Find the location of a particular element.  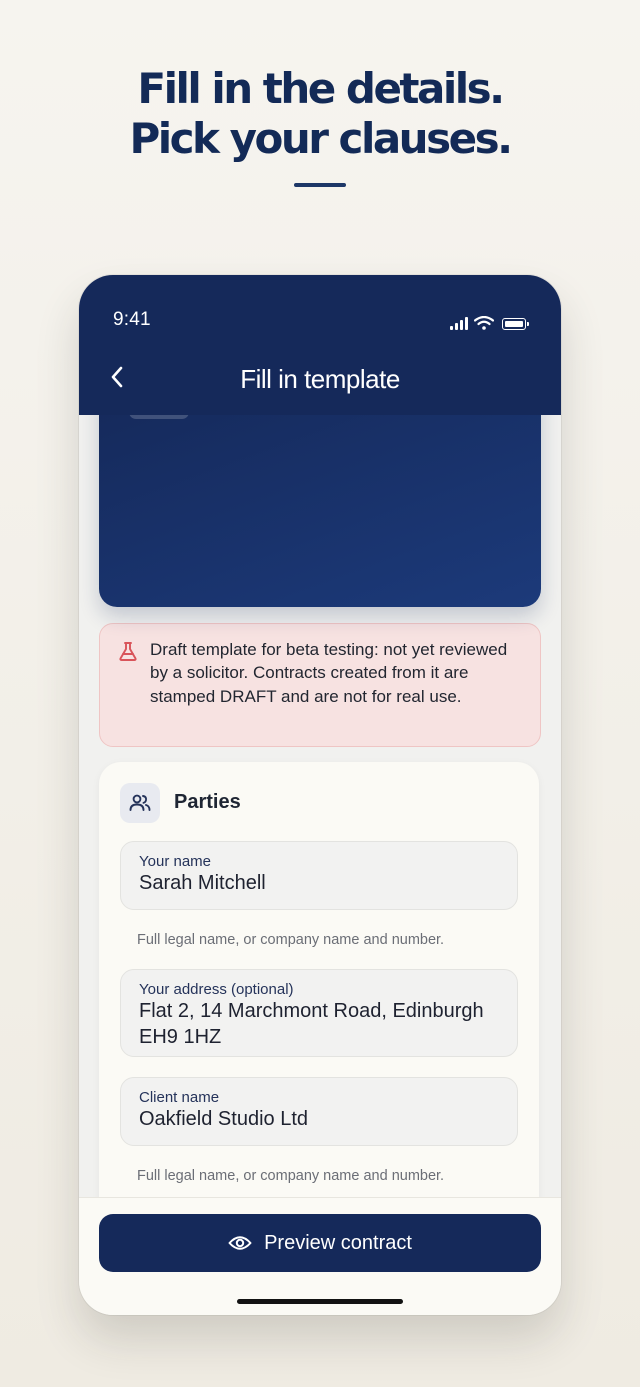

battery-icon is located at coordinates (515, 324).